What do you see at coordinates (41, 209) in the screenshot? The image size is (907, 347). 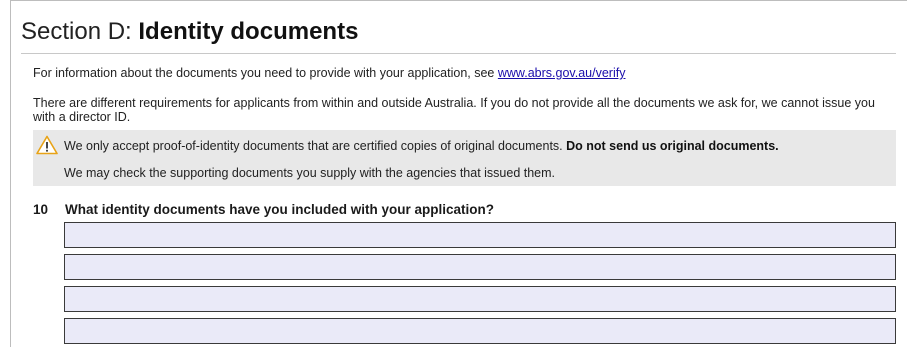 I see `question-number: 10` at bounding box center [41, 209].